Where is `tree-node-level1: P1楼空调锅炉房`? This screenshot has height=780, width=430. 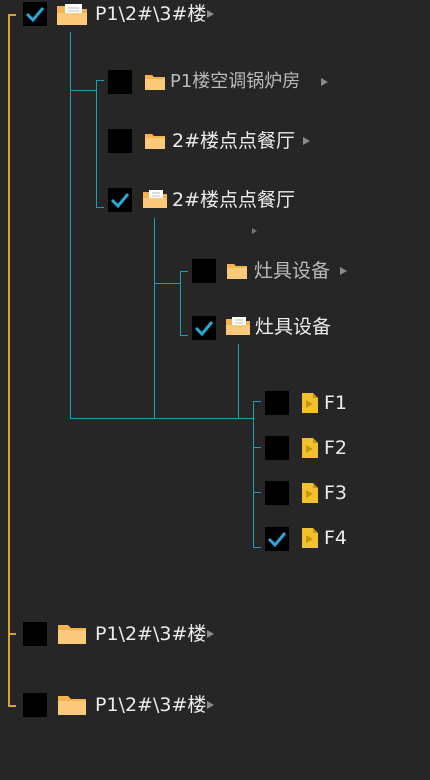 tree-node-level1: P1楼空调锅炉房 is located at coordinates (219, 82).